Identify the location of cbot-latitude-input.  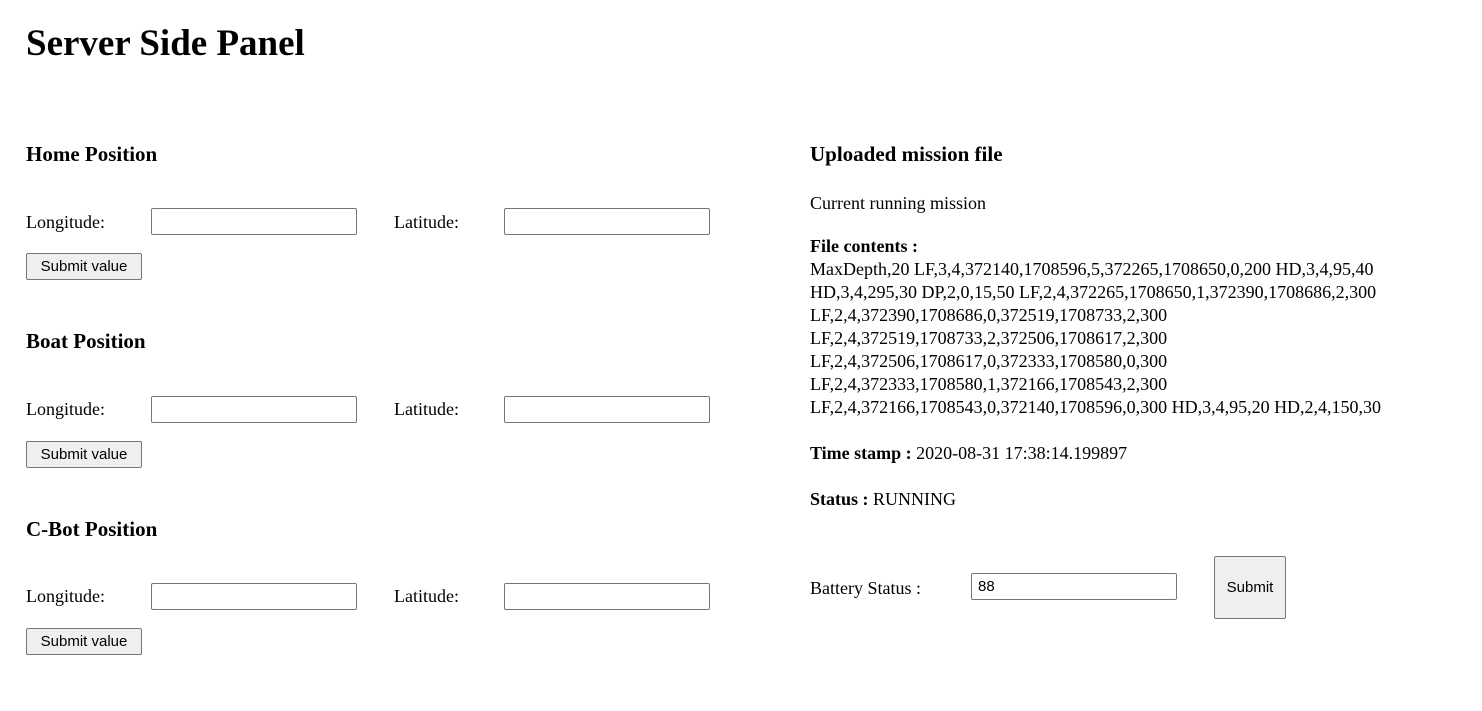
(607, 596).